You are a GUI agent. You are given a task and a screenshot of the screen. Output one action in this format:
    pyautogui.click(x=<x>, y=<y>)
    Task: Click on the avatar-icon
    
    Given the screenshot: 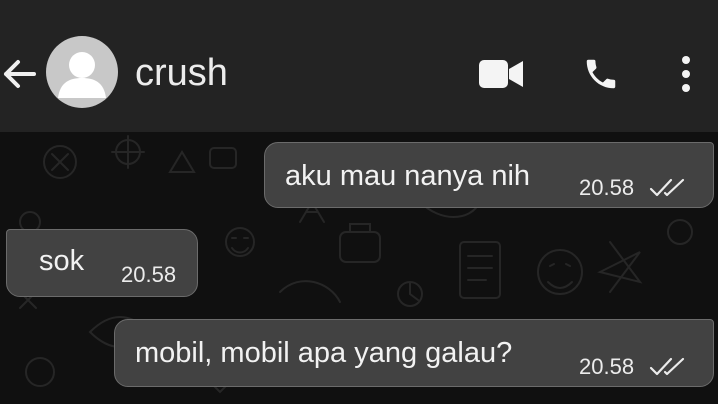 What is the action you would take?
    pyautogui.click(x=82, y=75)
    